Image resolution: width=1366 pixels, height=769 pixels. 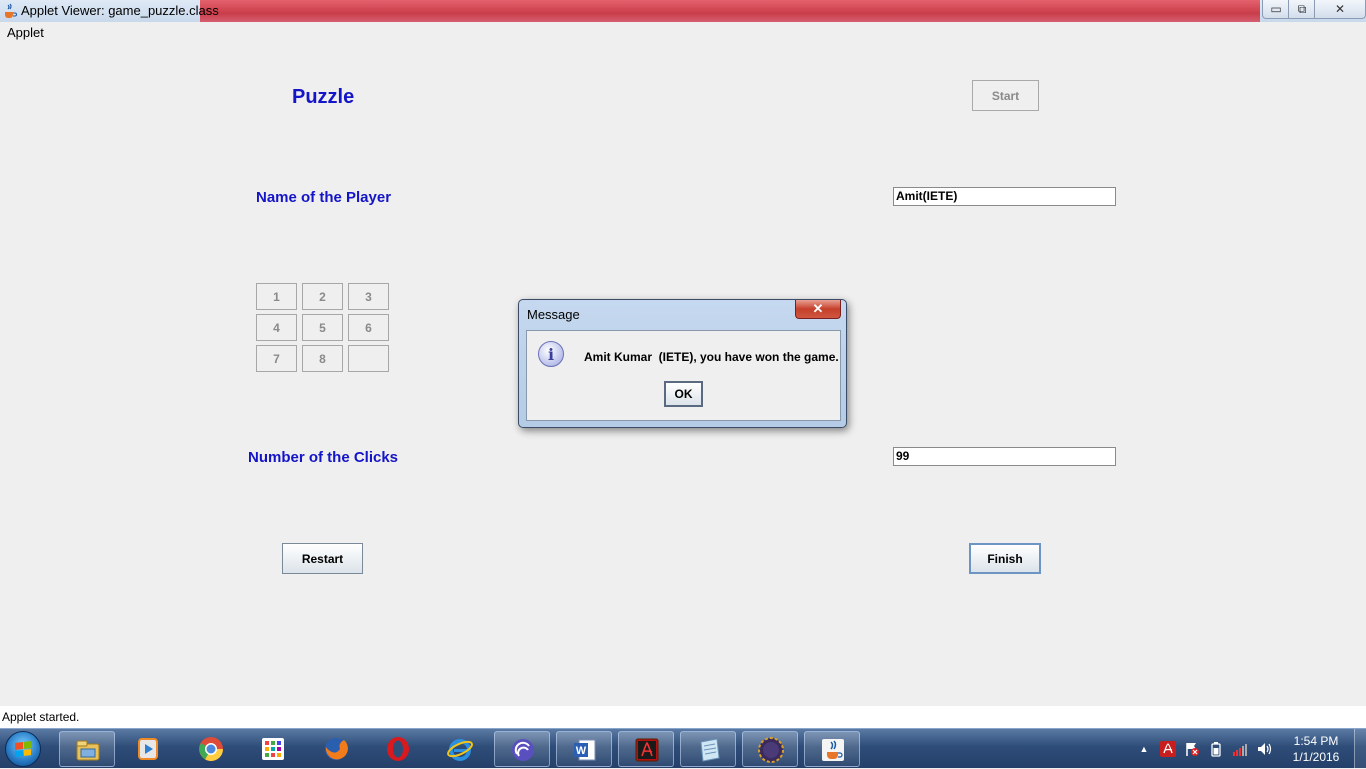 I want to click on taskbar-pdf-reader, so click(x=646, y=749).